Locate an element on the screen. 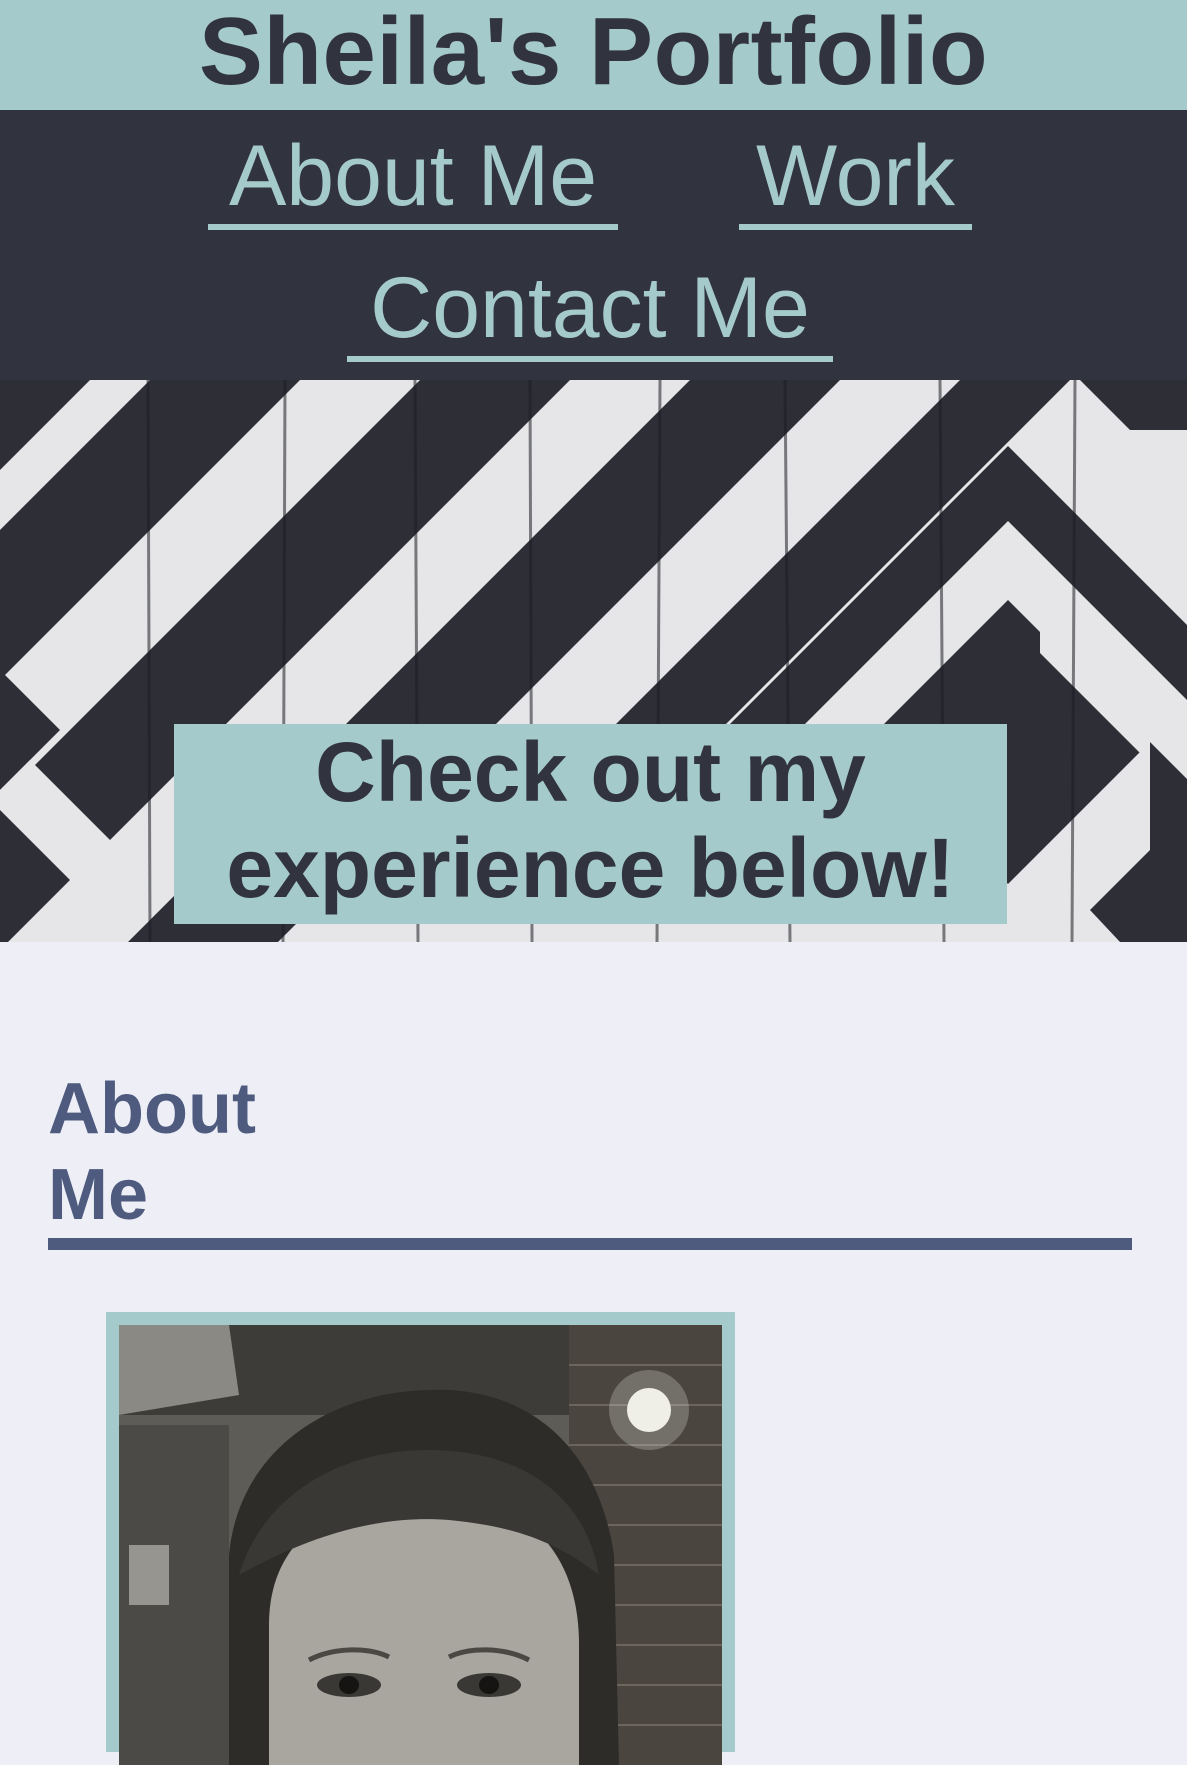 This screenshot has width=1187, height=1765. about-heading-line-1: About is located at coordinates (152, 1109).